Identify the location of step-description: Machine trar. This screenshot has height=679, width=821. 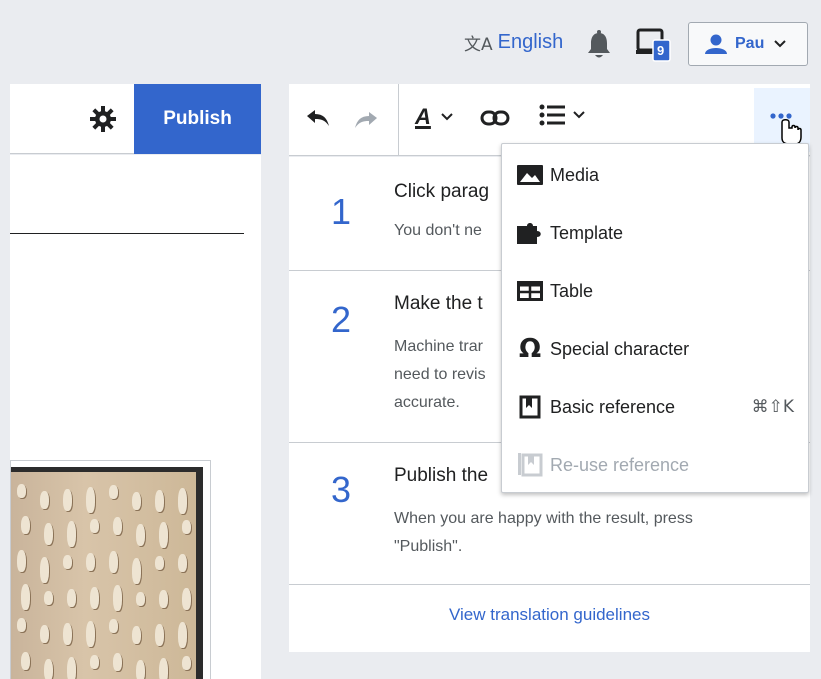
(438, 346).